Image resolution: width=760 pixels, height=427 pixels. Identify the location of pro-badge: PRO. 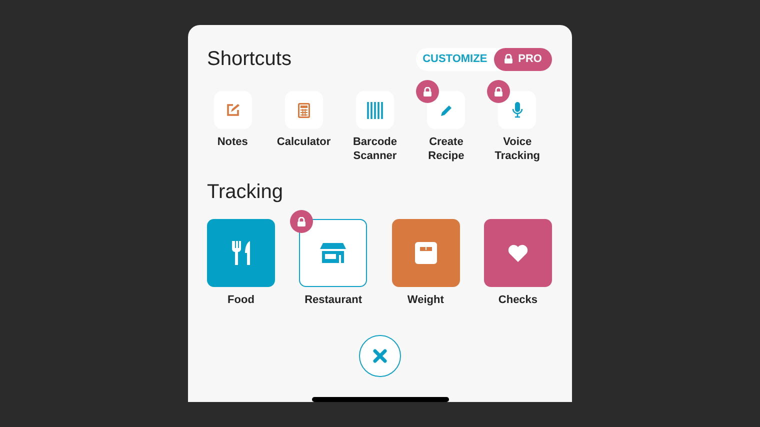
(523, 59).